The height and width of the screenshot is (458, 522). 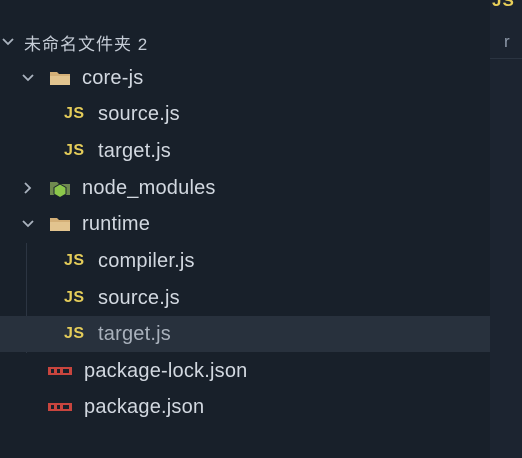 What do you see at coordinates (506, 6) in the screenshot?
I see `editor-tab-js-icon: JS` at bounding box center [506, 6].